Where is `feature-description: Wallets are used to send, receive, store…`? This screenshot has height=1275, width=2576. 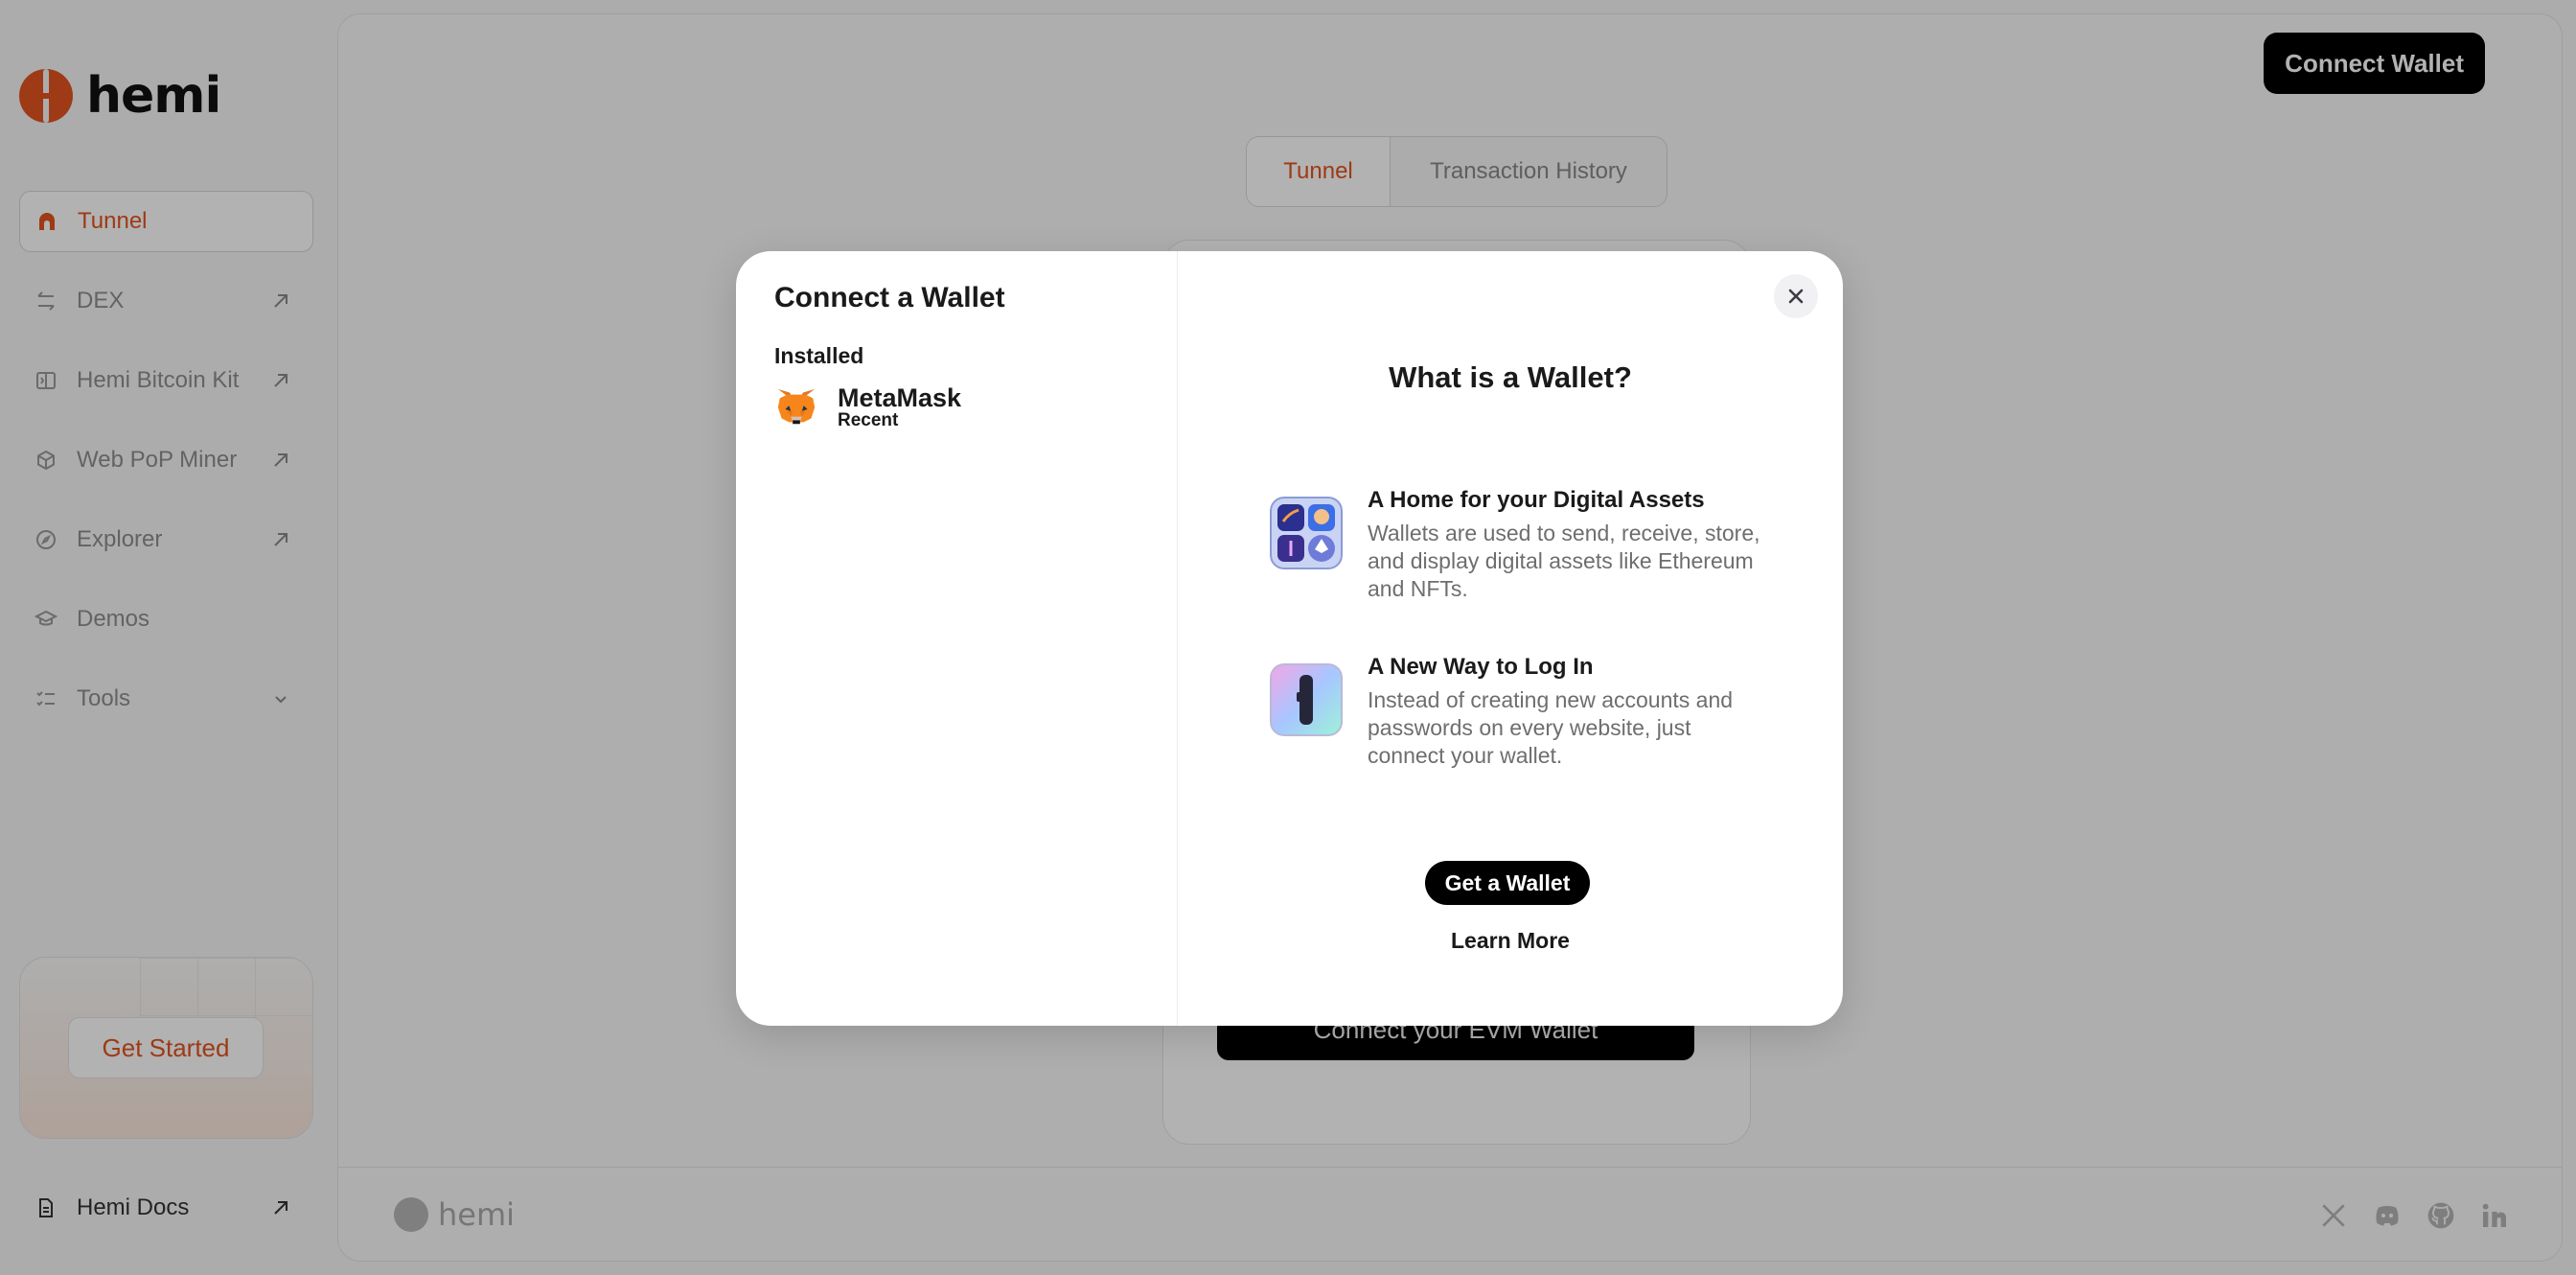 feature-description: Wallets are used to send, receive, store… is located at coordinates (1564, 561).